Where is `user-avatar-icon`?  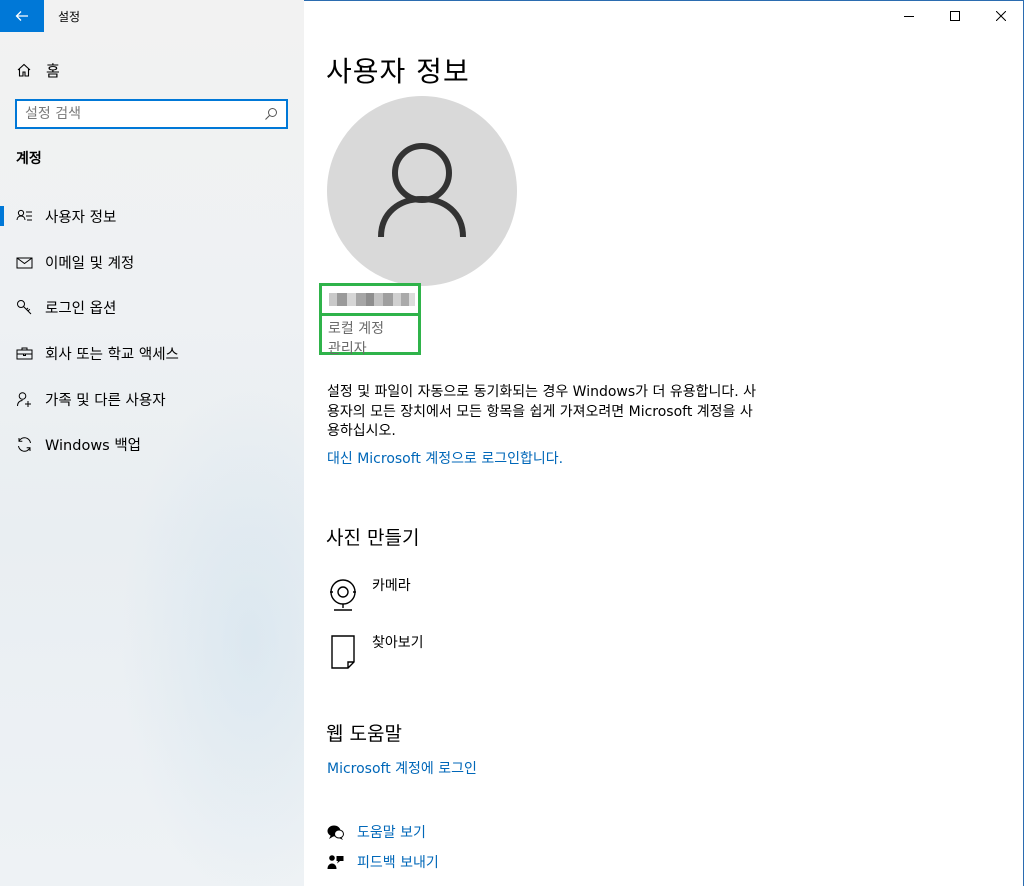
user-avatar-icon is located at coordinates (422, 190).